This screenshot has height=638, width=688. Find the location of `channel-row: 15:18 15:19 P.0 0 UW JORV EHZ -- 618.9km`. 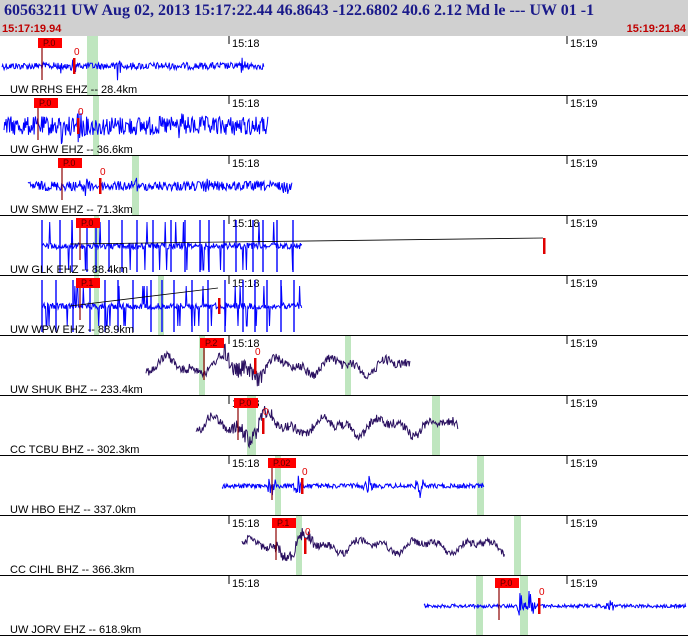

channel-row: 15:18 15:19 P.0 0 UW JORV EHZ -- 618.9km is located at coordinates (344, 606).